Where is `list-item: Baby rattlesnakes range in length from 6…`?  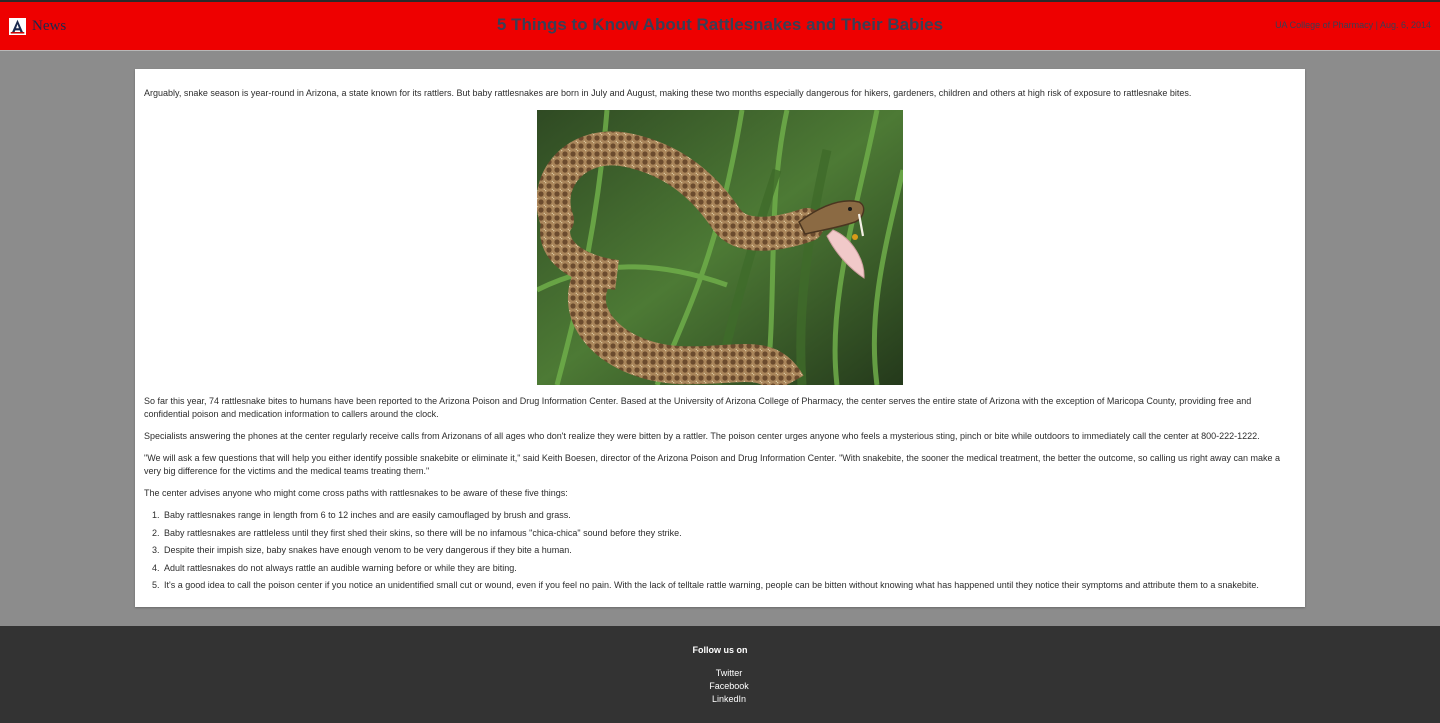 list-item: Baby rattlesnakes range in length from 6… is located at coordinates (729, 515).